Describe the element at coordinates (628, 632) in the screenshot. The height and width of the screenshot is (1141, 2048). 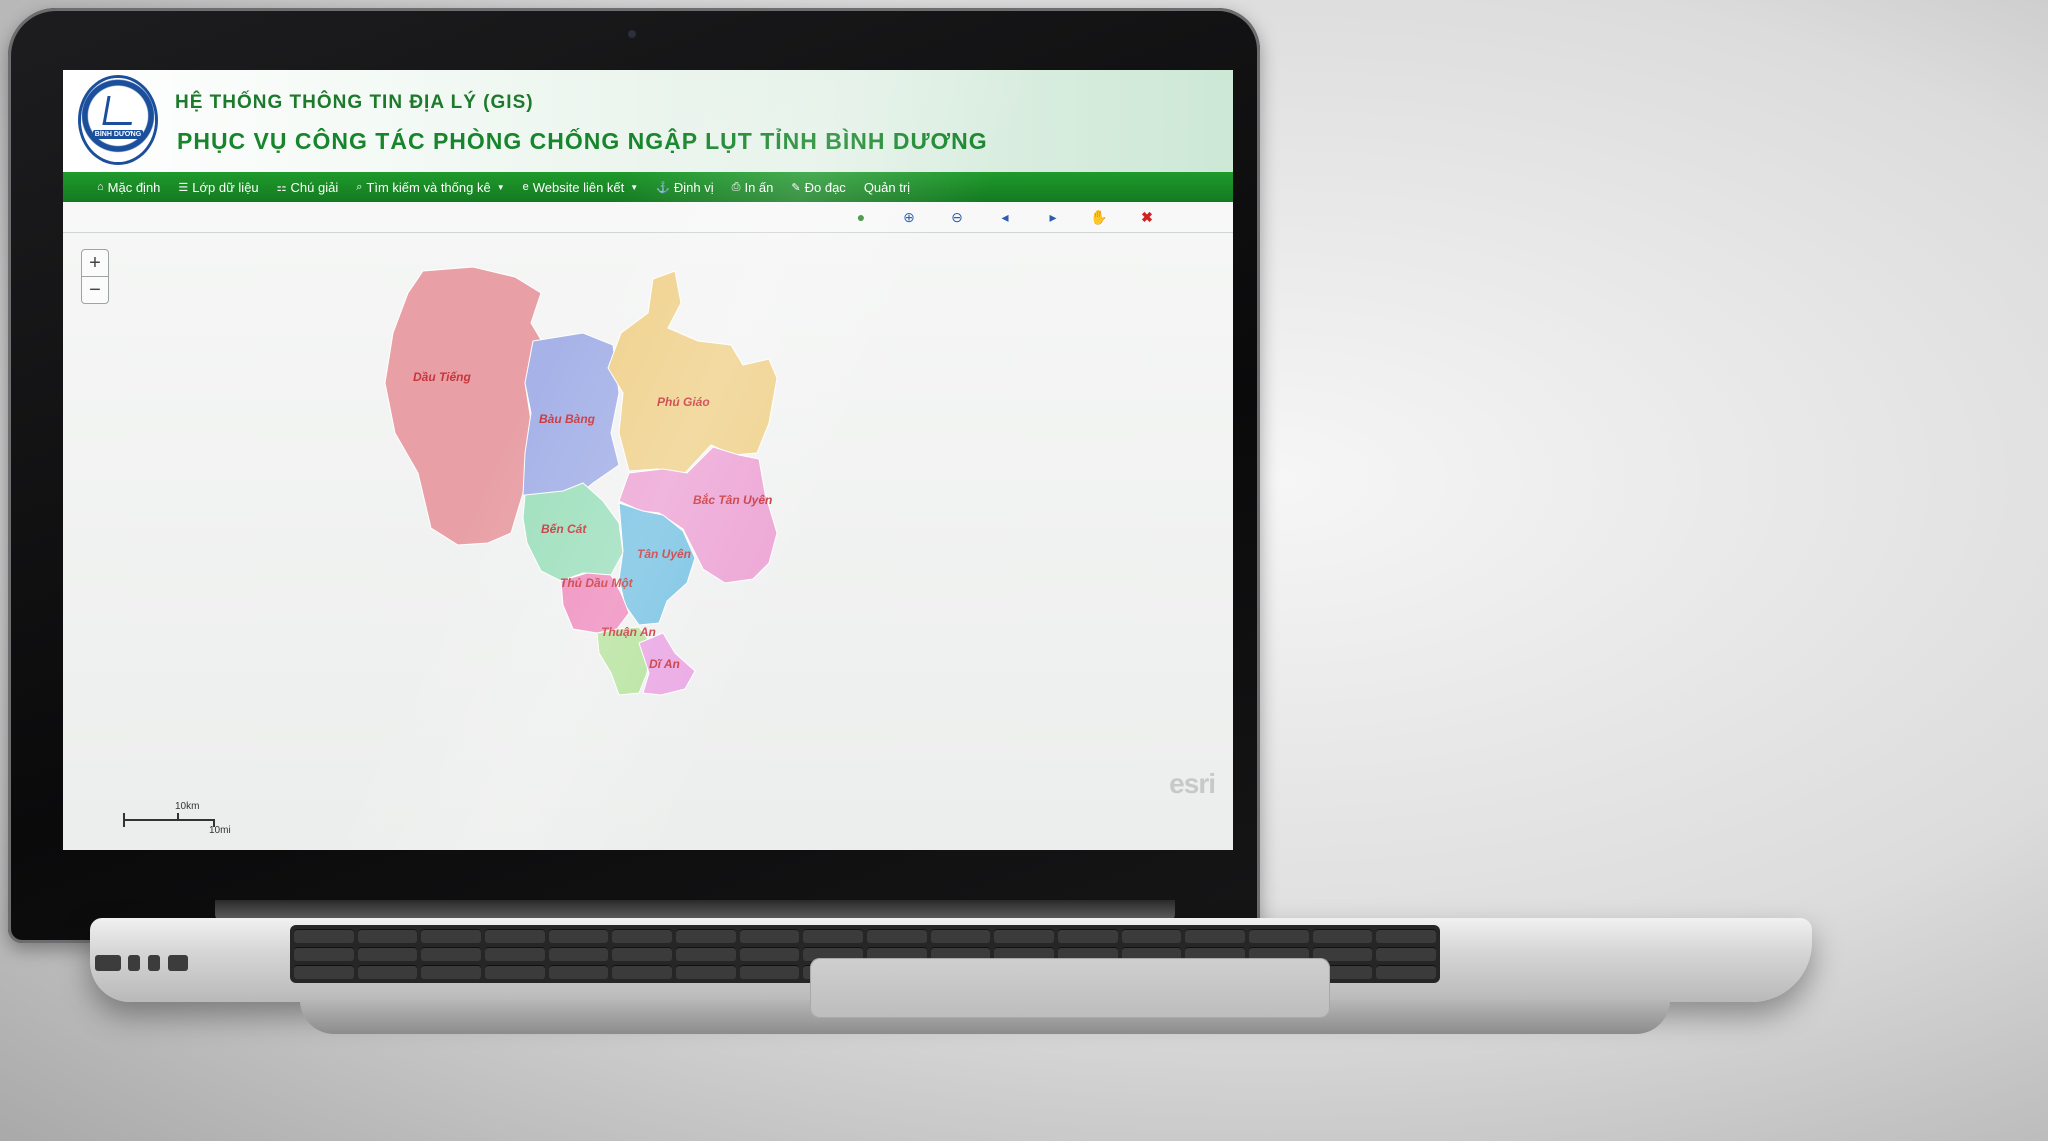
I see `district-label: Thuận An` at that location.